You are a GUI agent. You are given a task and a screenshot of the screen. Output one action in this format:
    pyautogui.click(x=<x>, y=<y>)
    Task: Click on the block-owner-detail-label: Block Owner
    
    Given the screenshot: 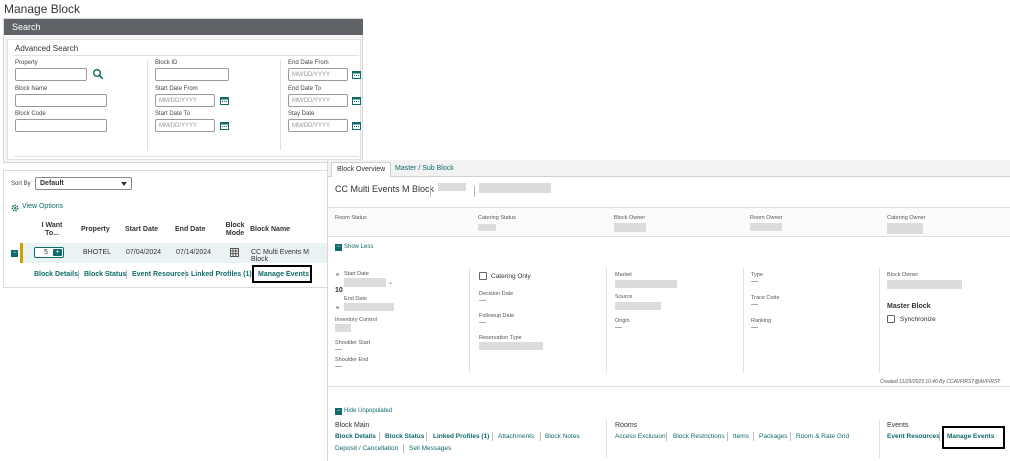 What is the action you would take?
    pyautogui.click(x=903, y=275)
    